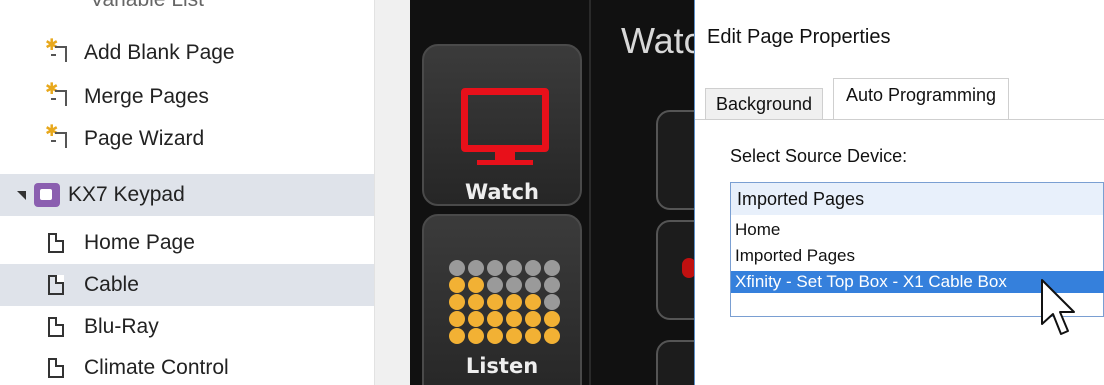 The width and height of the screenshot is (1104, 385). What do you see at coordinates (392, 192) in the screenshot?
I see `panel-splitter` at bounding box center [392, 192].